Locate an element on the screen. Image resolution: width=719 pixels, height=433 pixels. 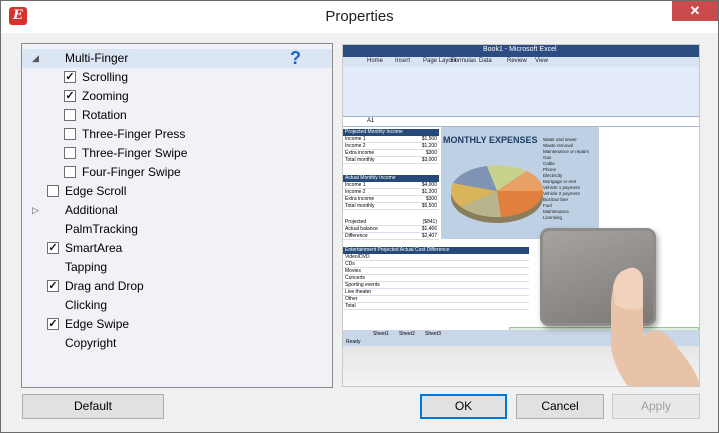
preview-cell-label: Difference is located at coordinates (356, 236).